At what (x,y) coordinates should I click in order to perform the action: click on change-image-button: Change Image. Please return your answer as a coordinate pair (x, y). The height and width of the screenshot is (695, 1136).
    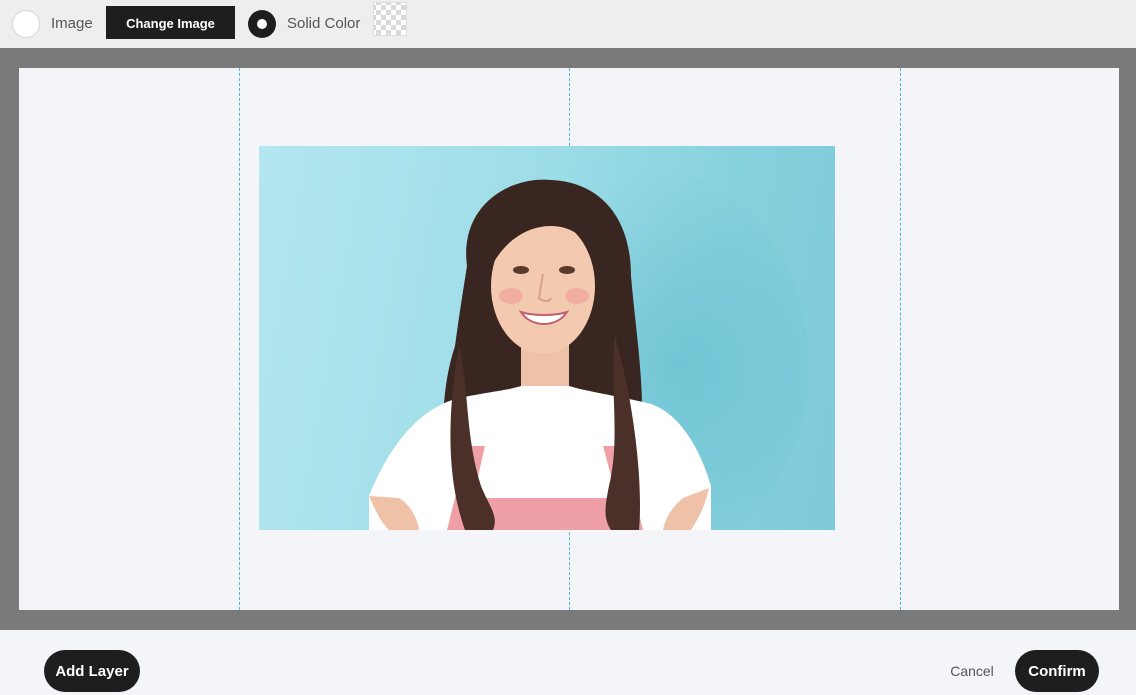
    Looking at the image, I should click on (170, 22).